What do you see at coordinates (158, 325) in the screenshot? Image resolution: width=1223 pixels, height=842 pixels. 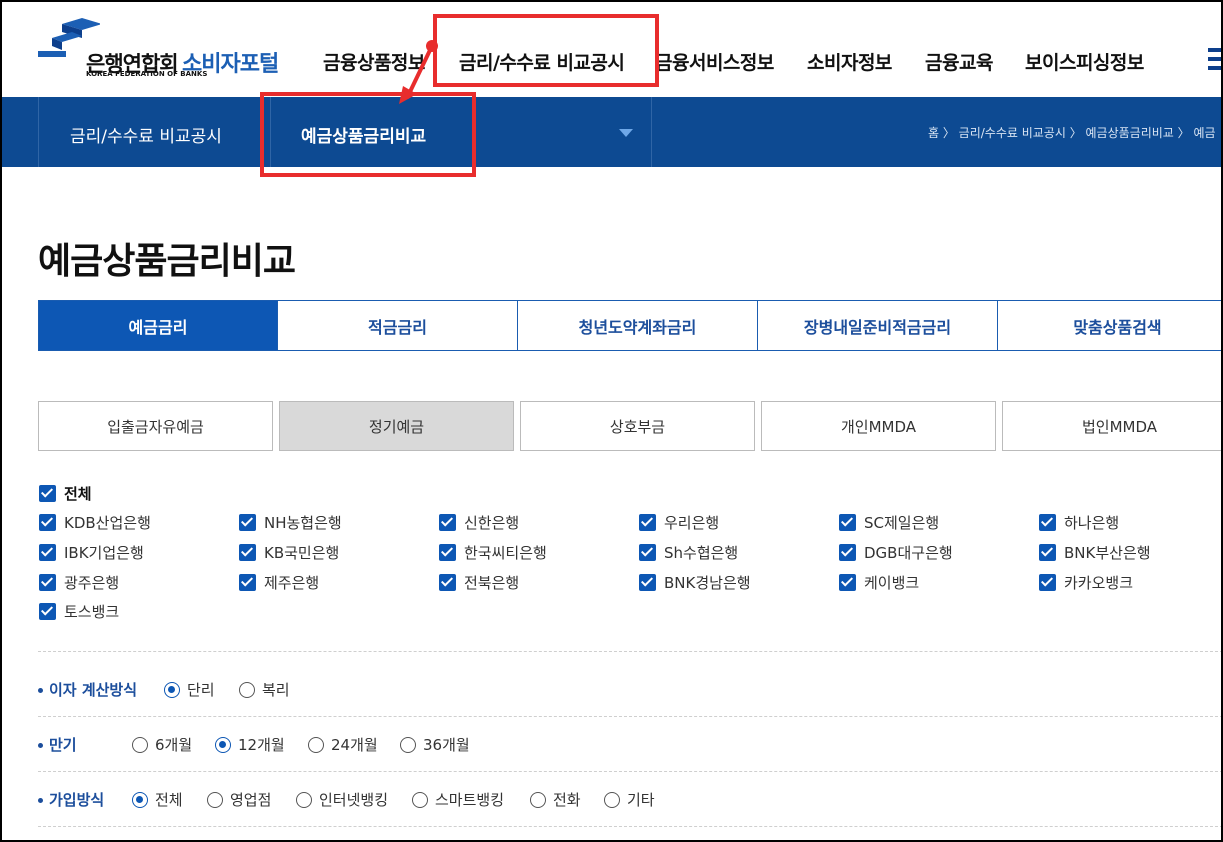 I see `tab-deposit-rate: 예금금리` at bounding box center [158, 325].